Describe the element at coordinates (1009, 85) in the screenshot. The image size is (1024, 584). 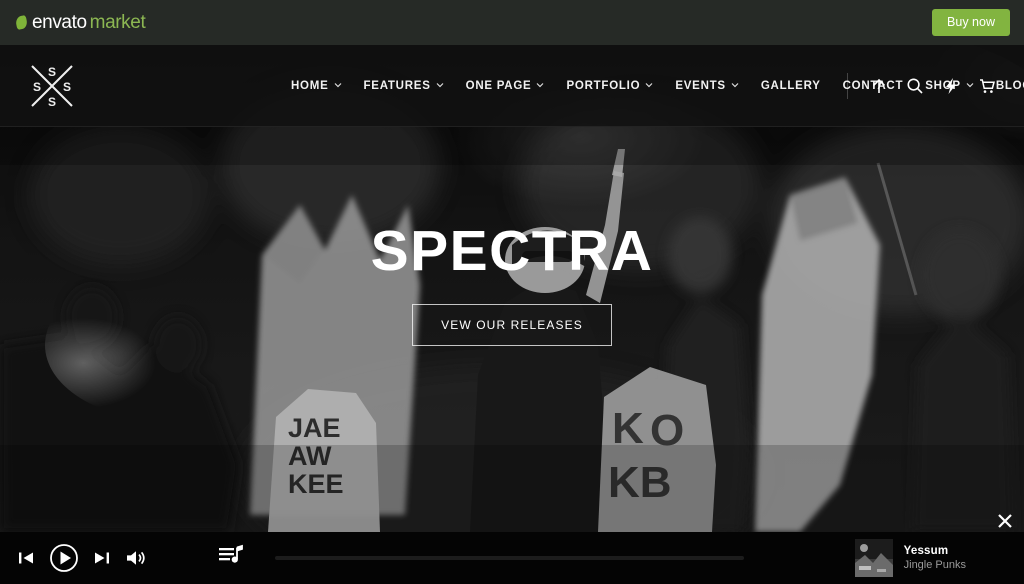
I see `nav-item-label: BLOG` at that location.